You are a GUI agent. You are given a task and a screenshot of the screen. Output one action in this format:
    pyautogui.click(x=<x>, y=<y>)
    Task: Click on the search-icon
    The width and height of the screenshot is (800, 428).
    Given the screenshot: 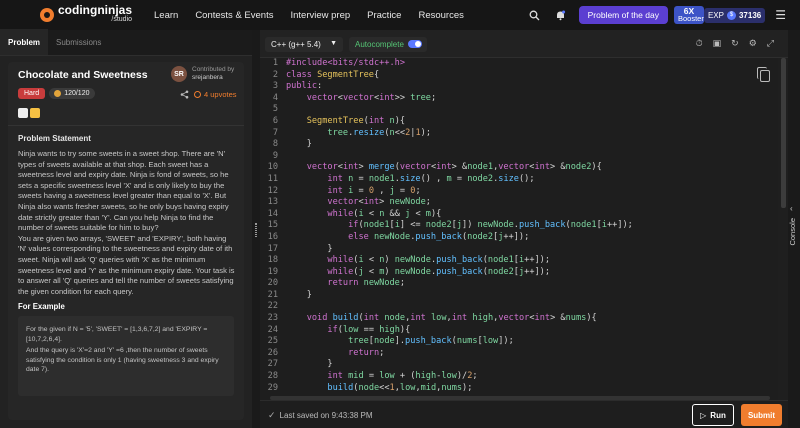 What is the action you would take?
    pyautogui.click(x=535, y=15)
    